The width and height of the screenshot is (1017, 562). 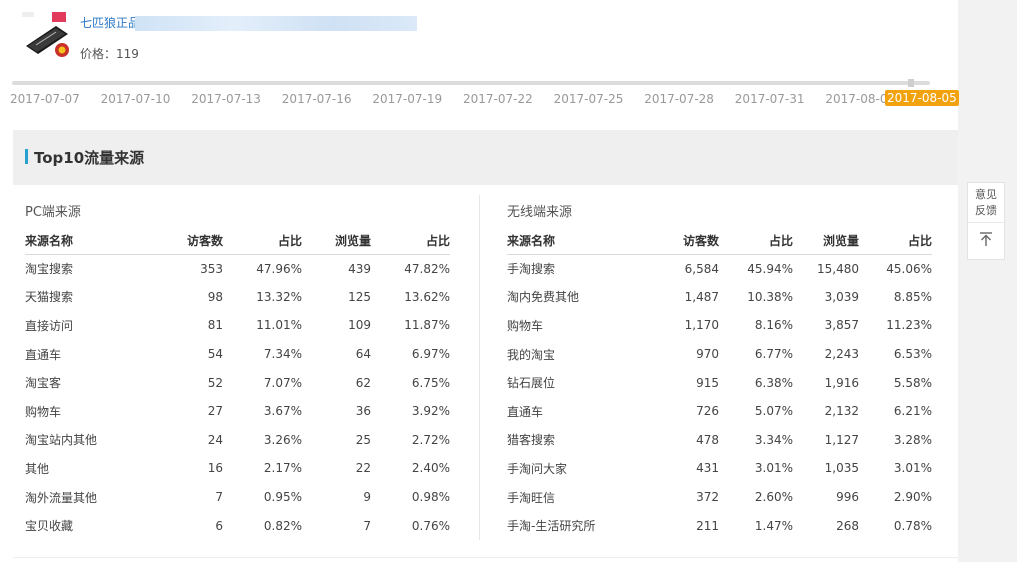 What do you see at coordinates (282, 411) in the screenshot?
I see `value-cell: 3.67%` at bounding box center [282, 411].